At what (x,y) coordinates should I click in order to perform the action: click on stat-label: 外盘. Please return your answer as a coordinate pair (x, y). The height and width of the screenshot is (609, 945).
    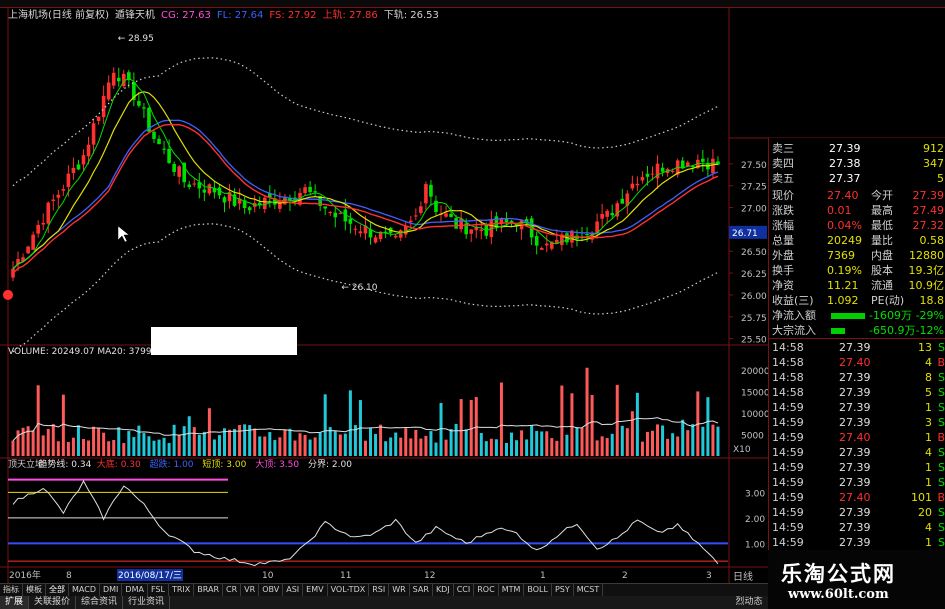
    Looking at the image, I should click on (783, 255).